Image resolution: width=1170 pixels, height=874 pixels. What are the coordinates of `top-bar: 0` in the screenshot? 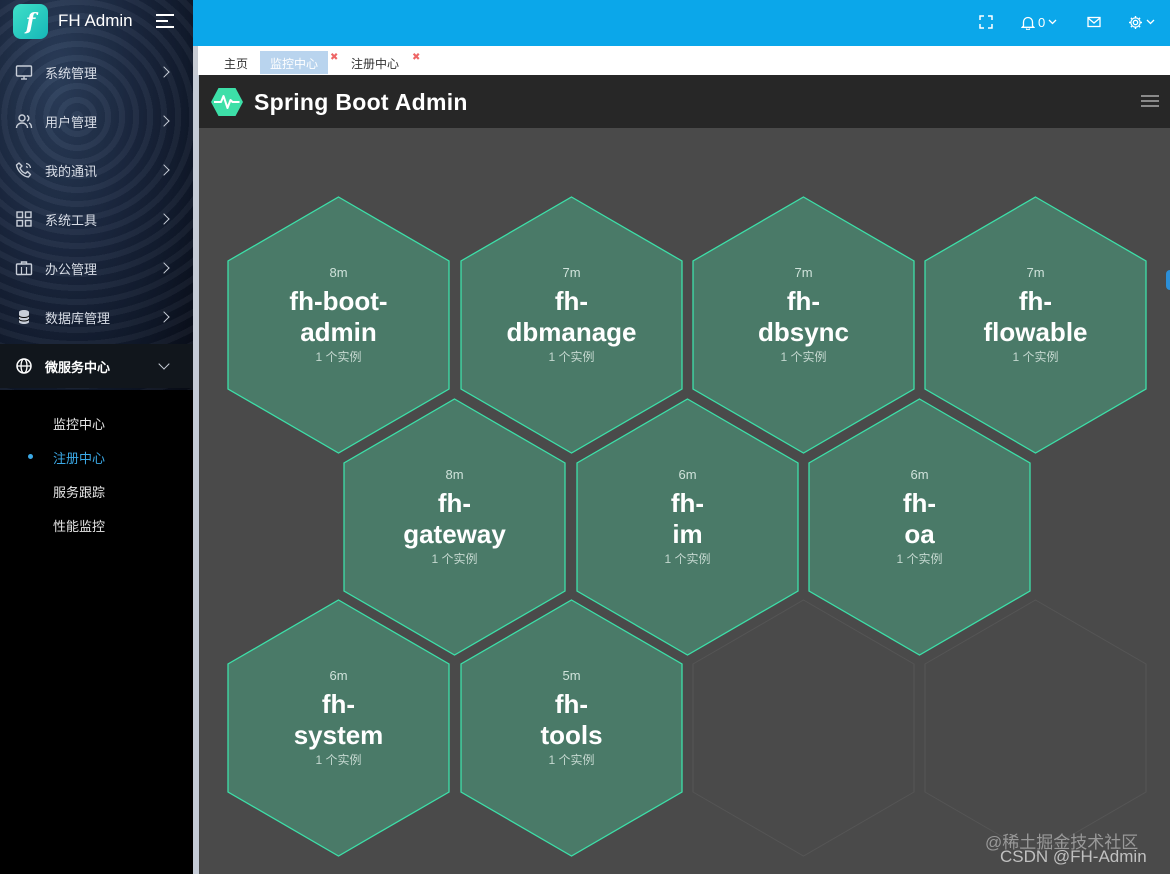 It's located at (681, 23).